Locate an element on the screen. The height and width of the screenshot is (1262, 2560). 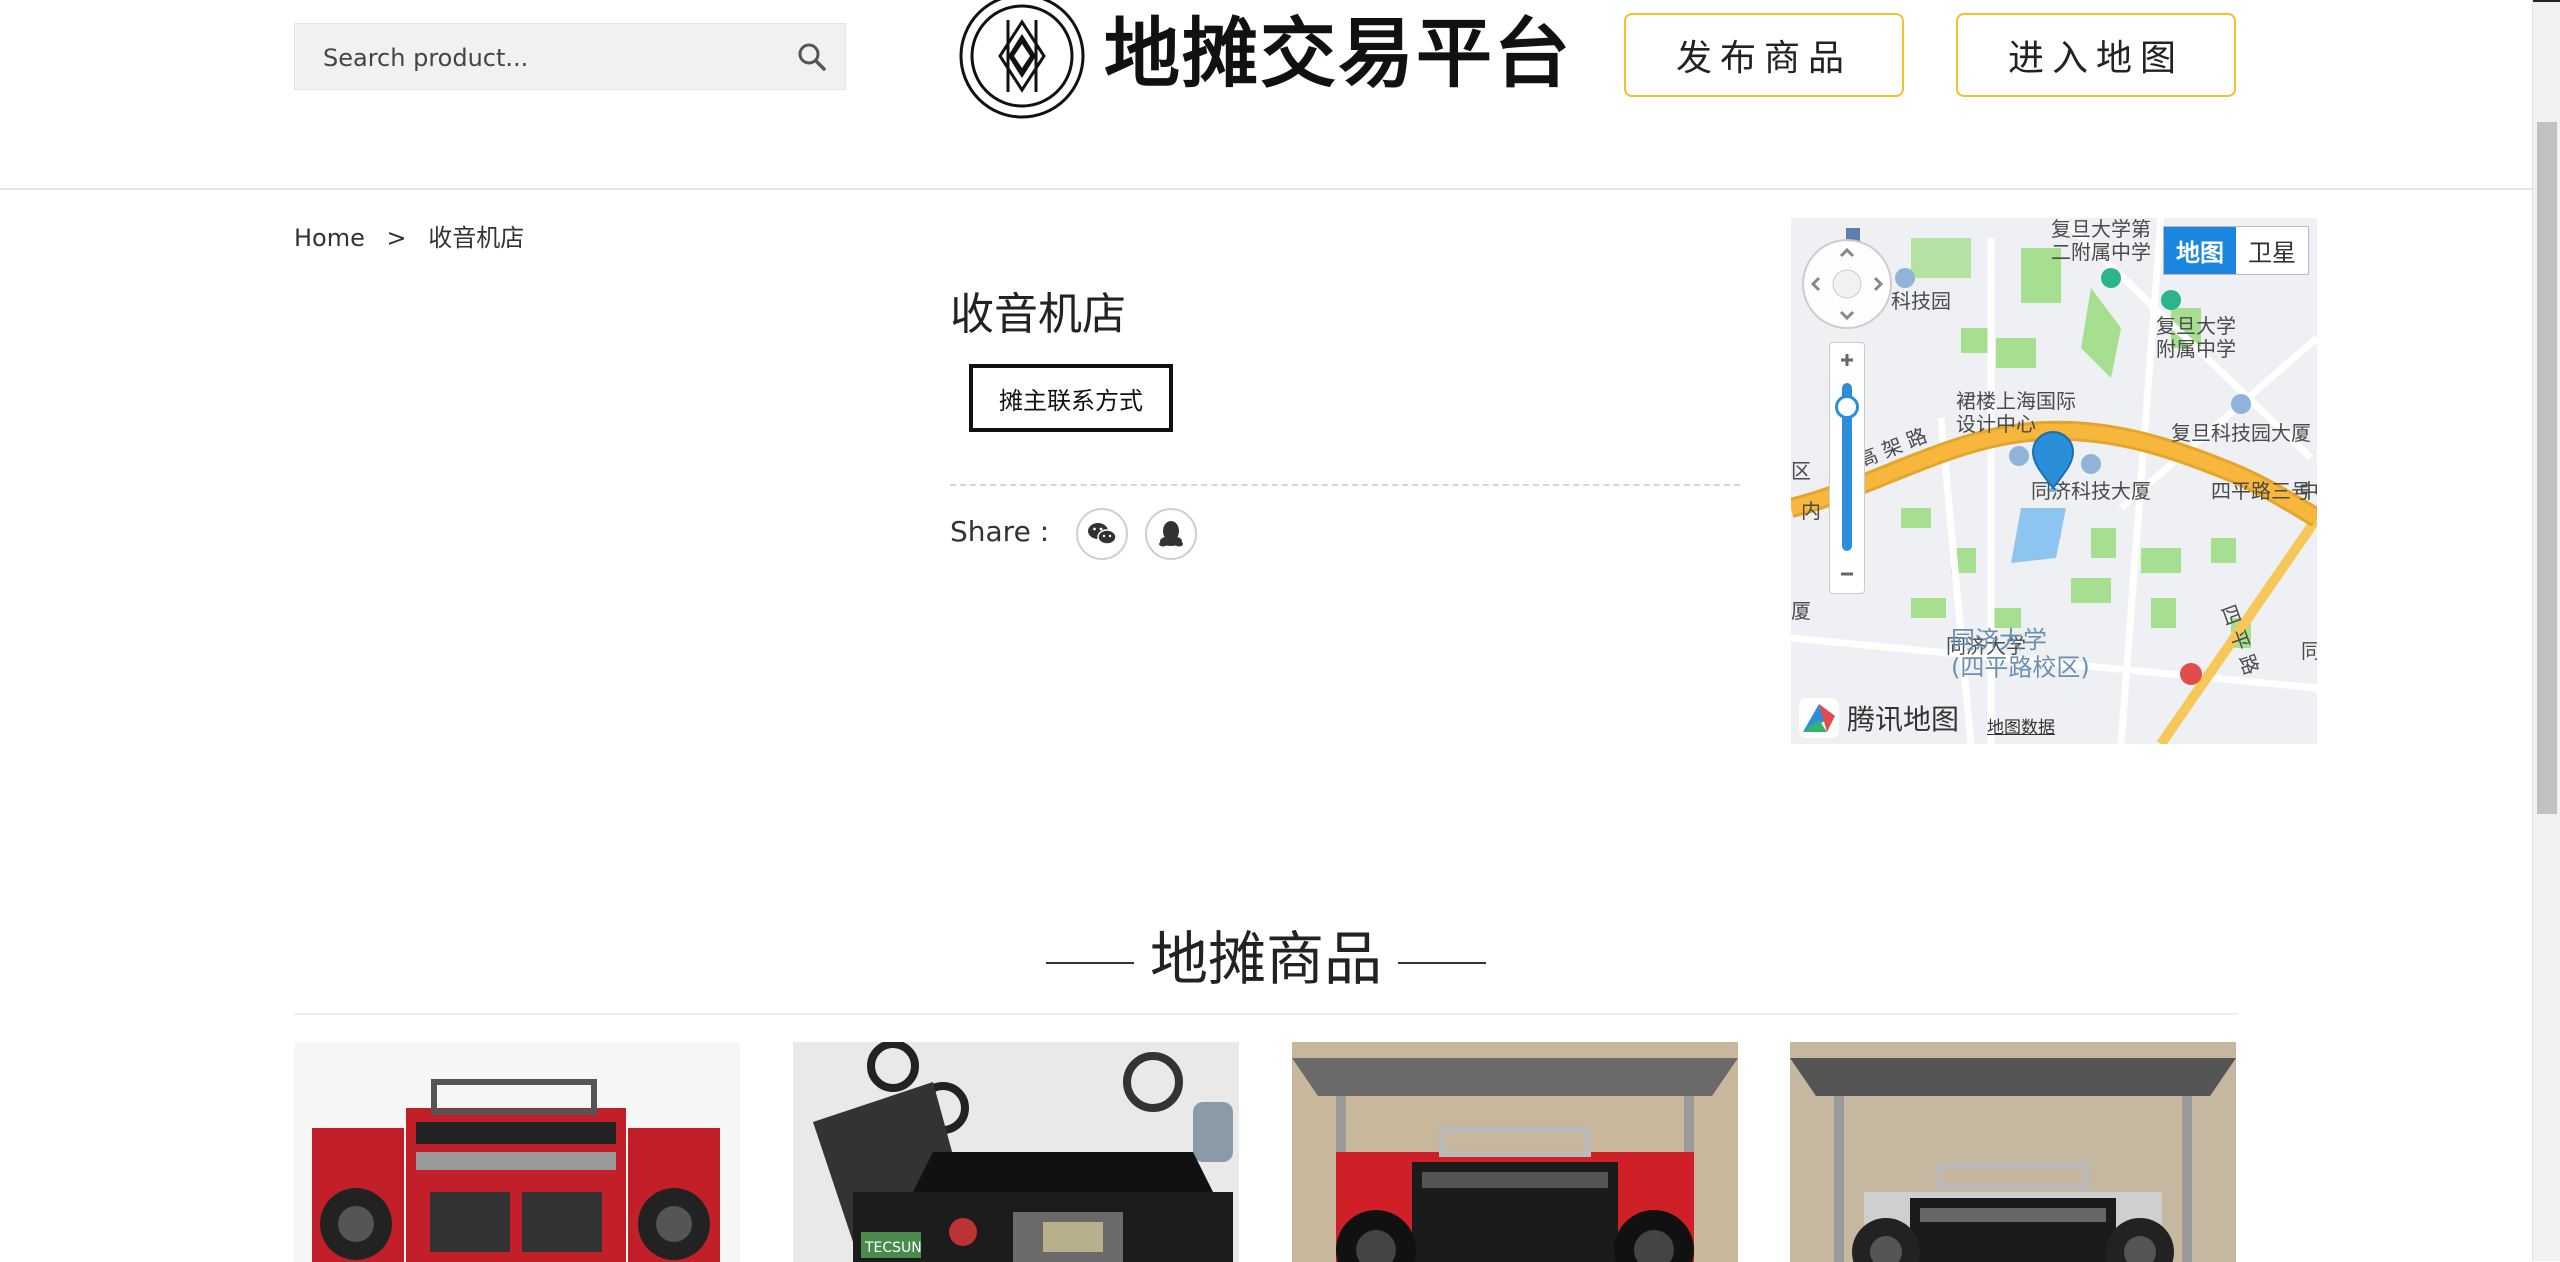
product-image-red-radio is located at coordinates (517, 1152).